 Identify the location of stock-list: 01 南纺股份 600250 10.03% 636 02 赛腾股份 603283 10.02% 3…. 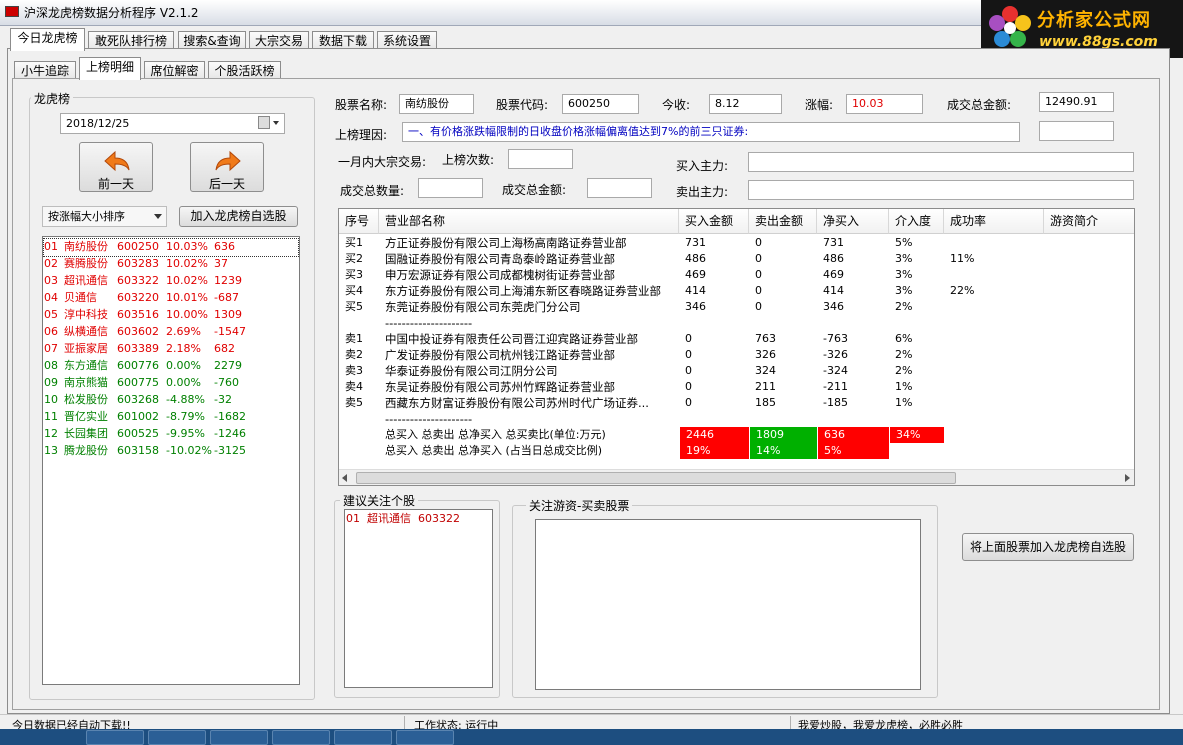
(171, 460).